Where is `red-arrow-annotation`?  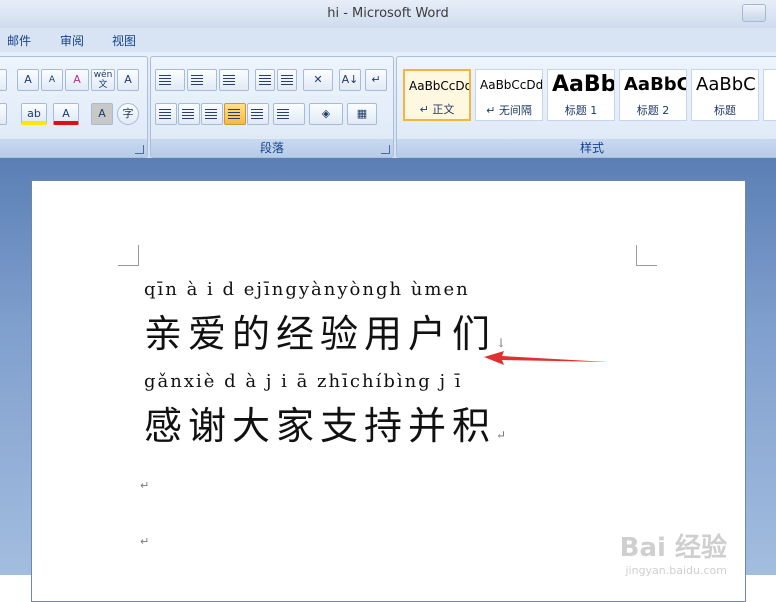 red-arrow-annotation is located at coordinates (546, 358).